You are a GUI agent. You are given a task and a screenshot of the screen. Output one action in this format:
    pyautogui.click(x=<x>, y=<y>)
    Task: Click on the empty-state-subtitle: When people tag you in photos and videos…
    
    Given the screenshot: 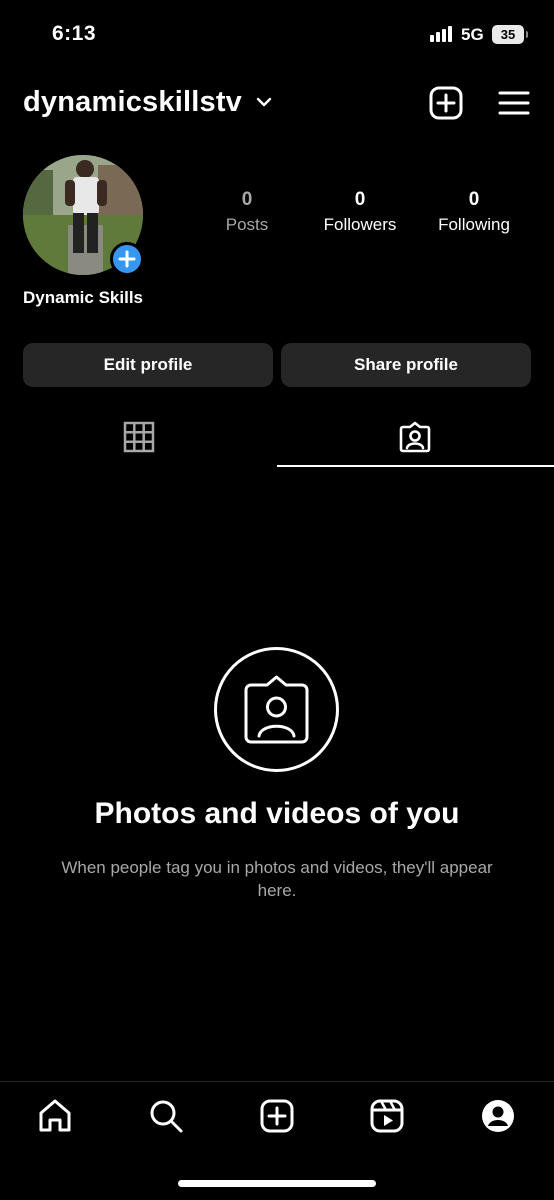 What is the action you would take?
    pyautogui.click(x=277, y=879)
    